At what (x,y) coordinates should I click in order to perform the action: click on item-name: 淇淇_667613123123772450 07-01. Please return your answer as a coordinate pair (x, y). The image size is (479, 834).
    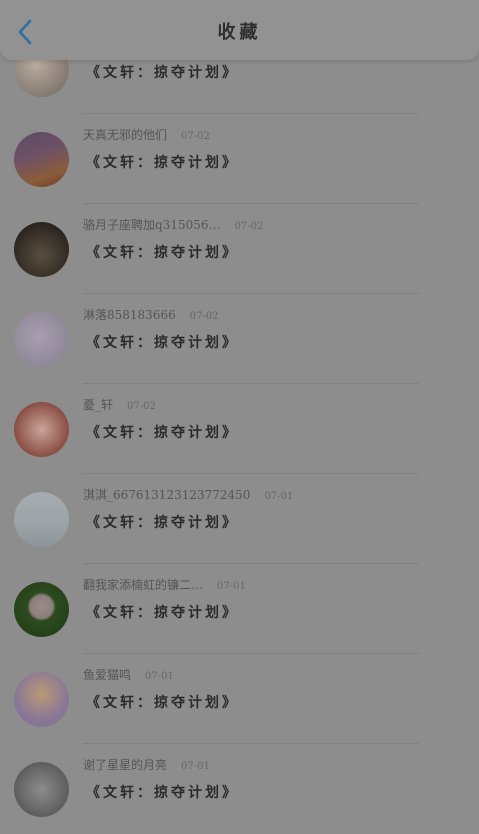
    Looking at the image, I should click on (188, 495).